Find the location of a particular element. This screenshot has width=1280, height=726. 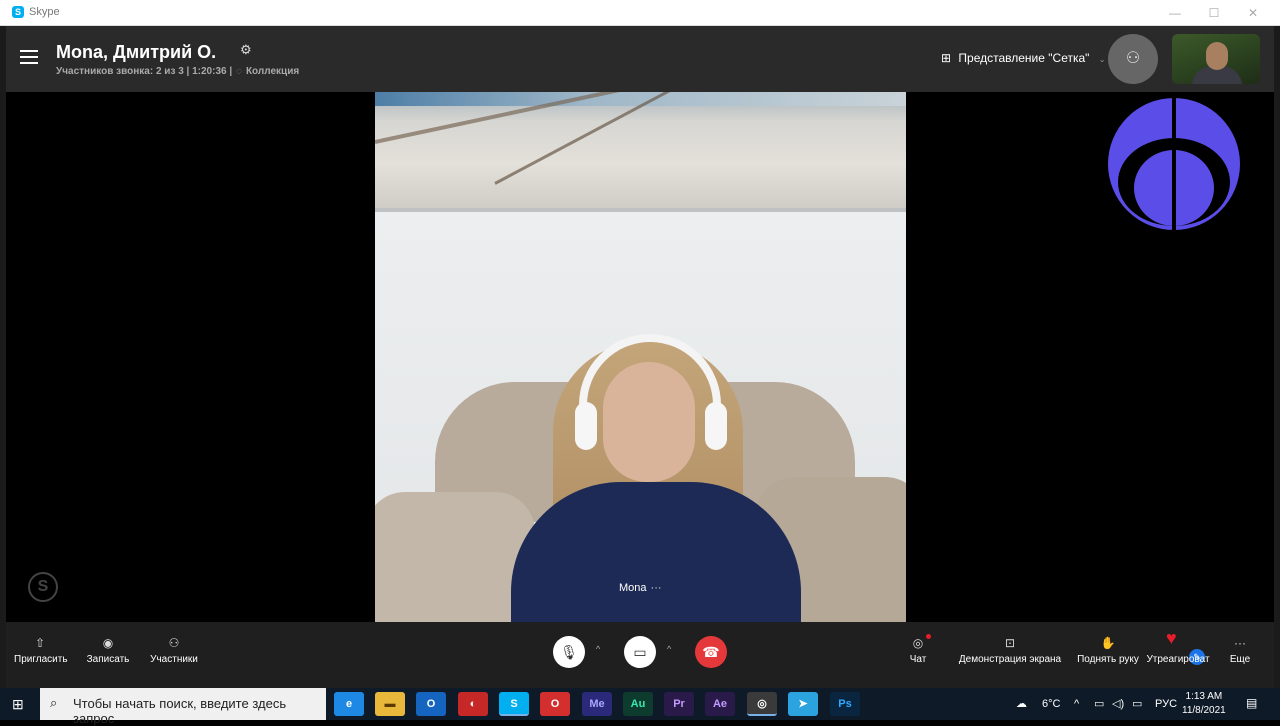

close-button: ✕ is located at coordinates (1253, 13).